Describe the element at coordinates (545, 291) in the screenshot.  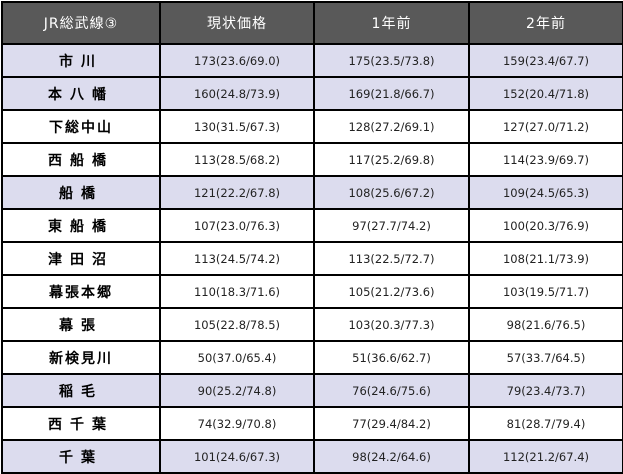
I see `two-years-ago-cell: 103(19.5/71.7)` at that location.